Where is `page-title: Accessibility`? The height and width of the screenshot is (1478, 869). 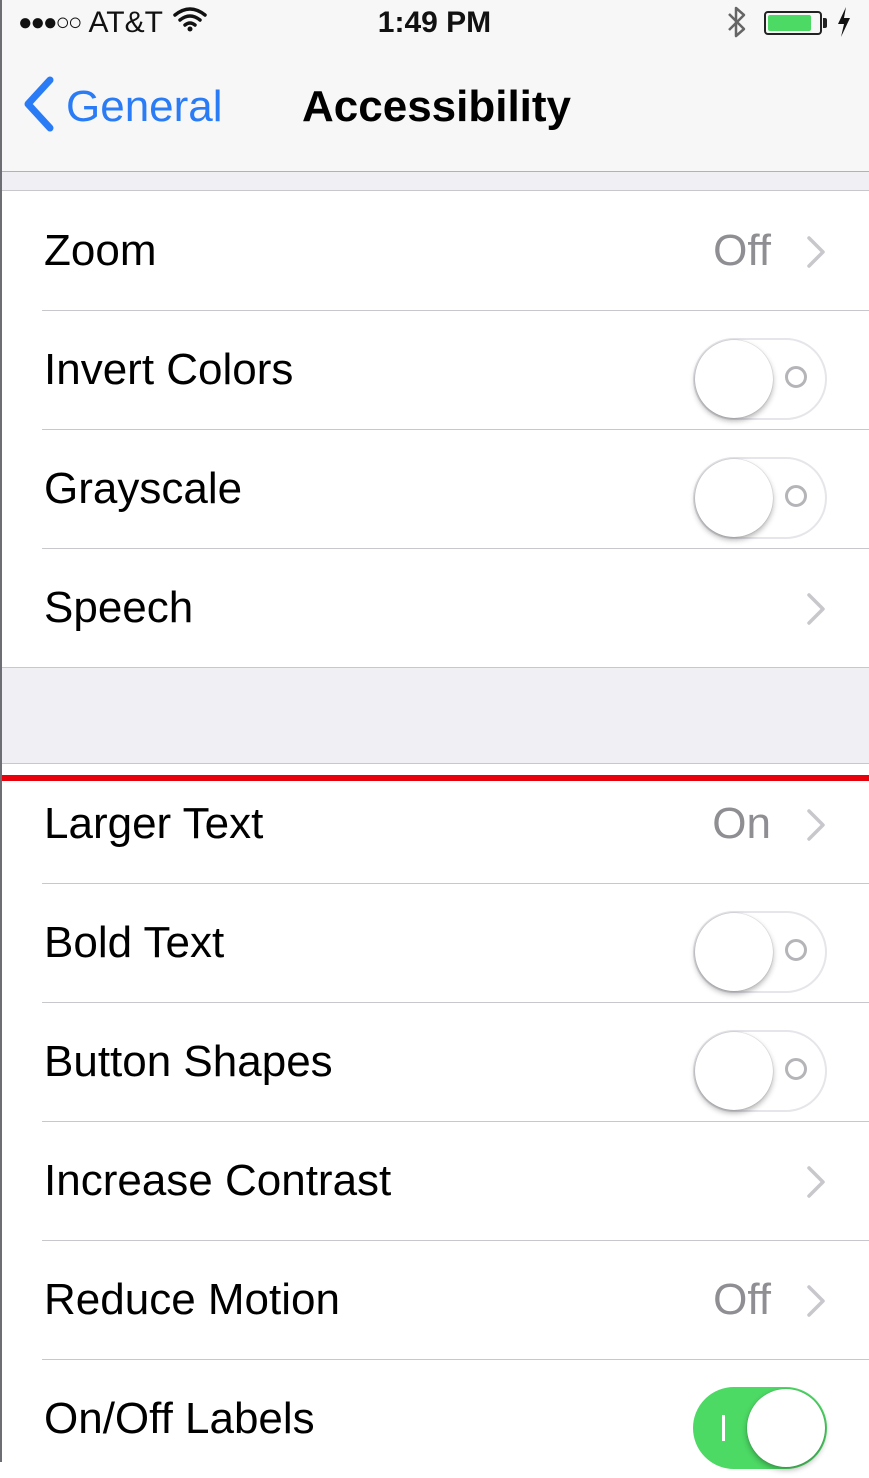 page-title: Accessibility is located at coordinates (437, 106).